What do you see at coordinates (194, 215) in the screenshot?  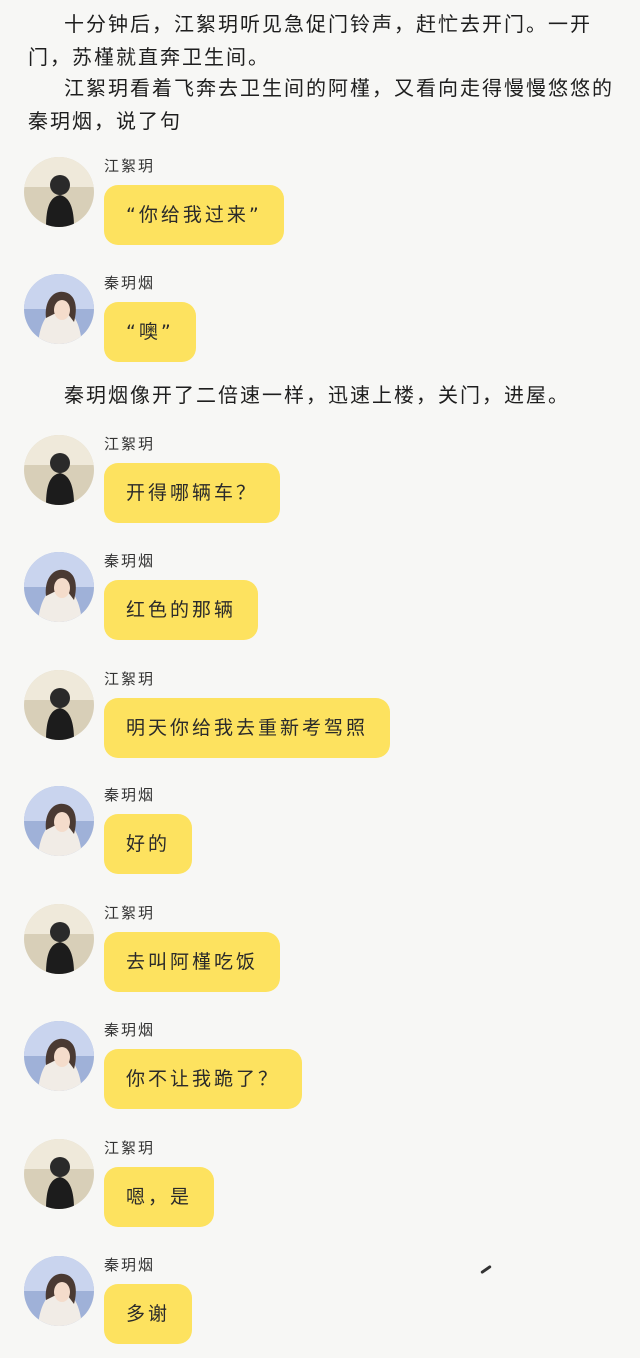 I see `chat-bubble: “你给我过来”` at bounding box center [194, 215].